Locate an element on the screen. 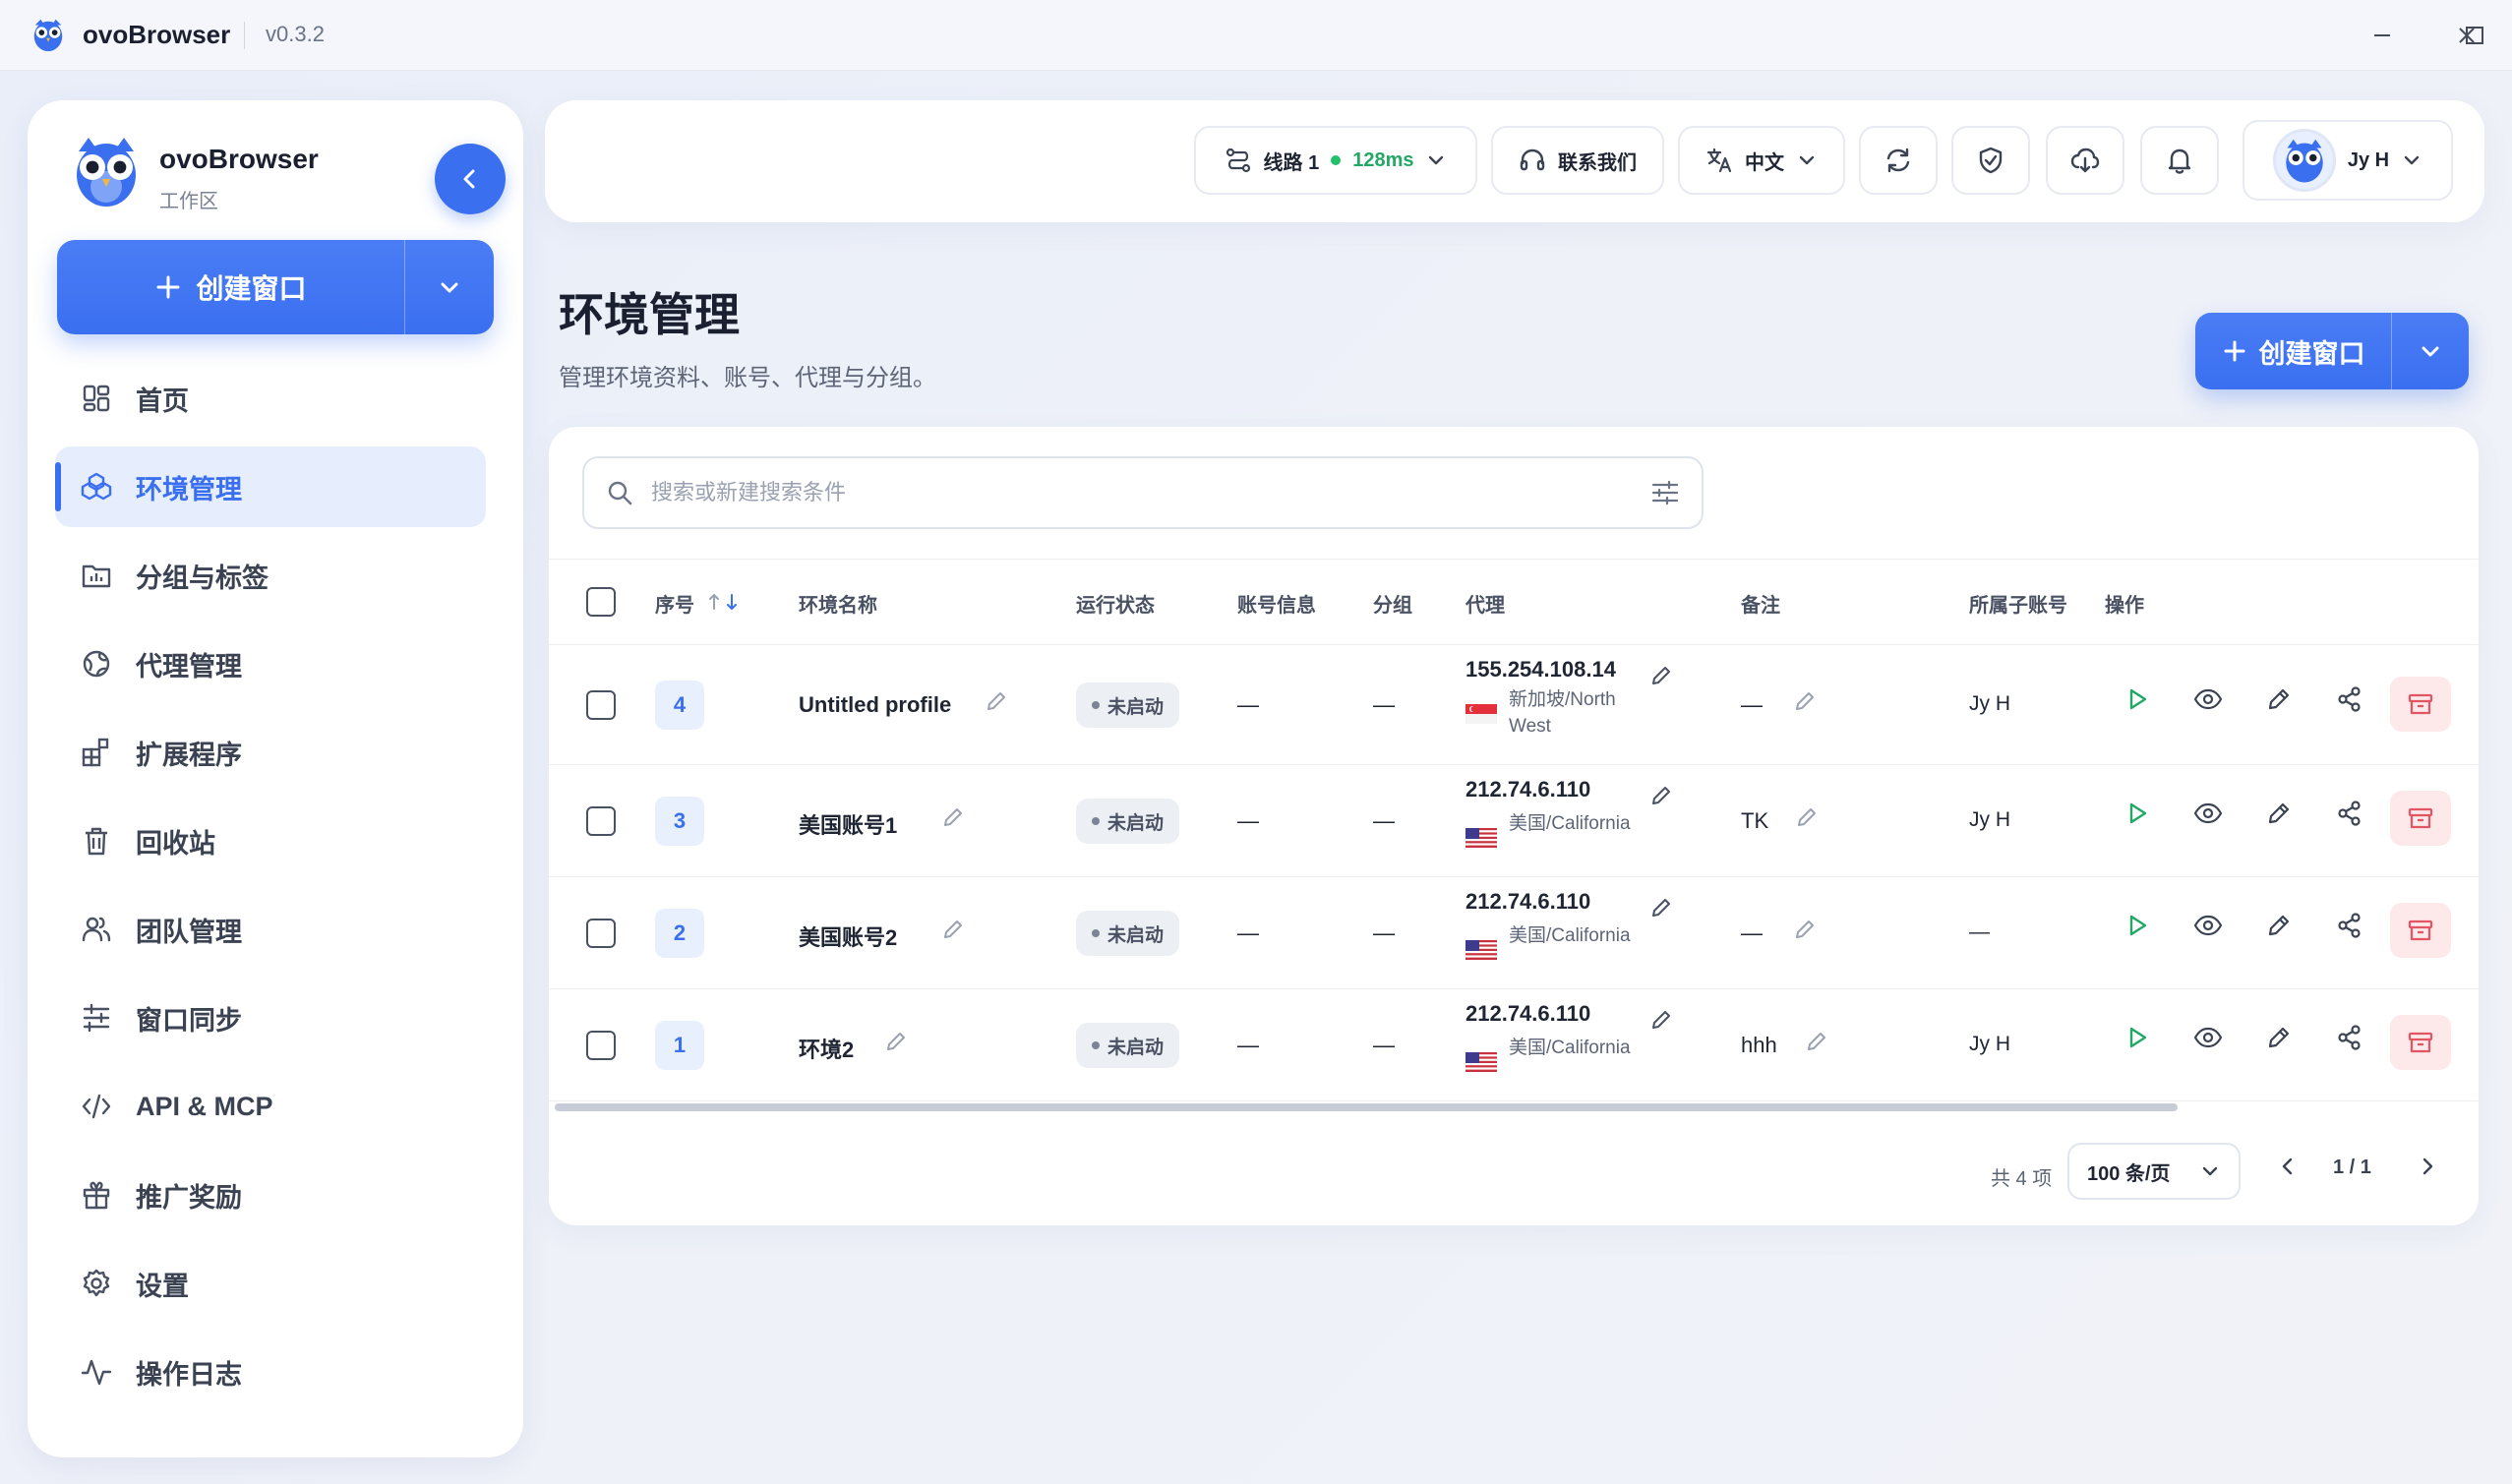 Image resolution: width=2512 pixels, height=1484 pixels. sidebar-item-settings: 设置 is located at coordinates (270, 1283).